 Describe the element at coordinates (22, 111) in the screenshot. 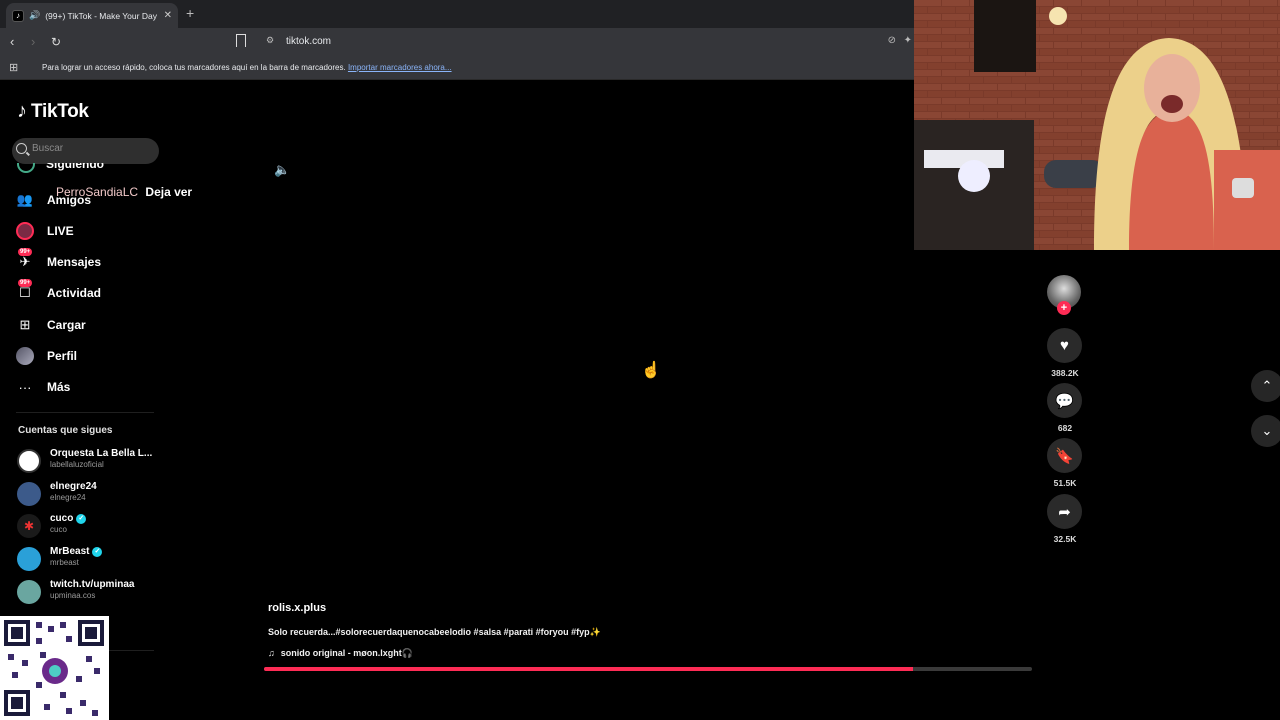

I see `tiktok-note-icon: ♪` at that location.